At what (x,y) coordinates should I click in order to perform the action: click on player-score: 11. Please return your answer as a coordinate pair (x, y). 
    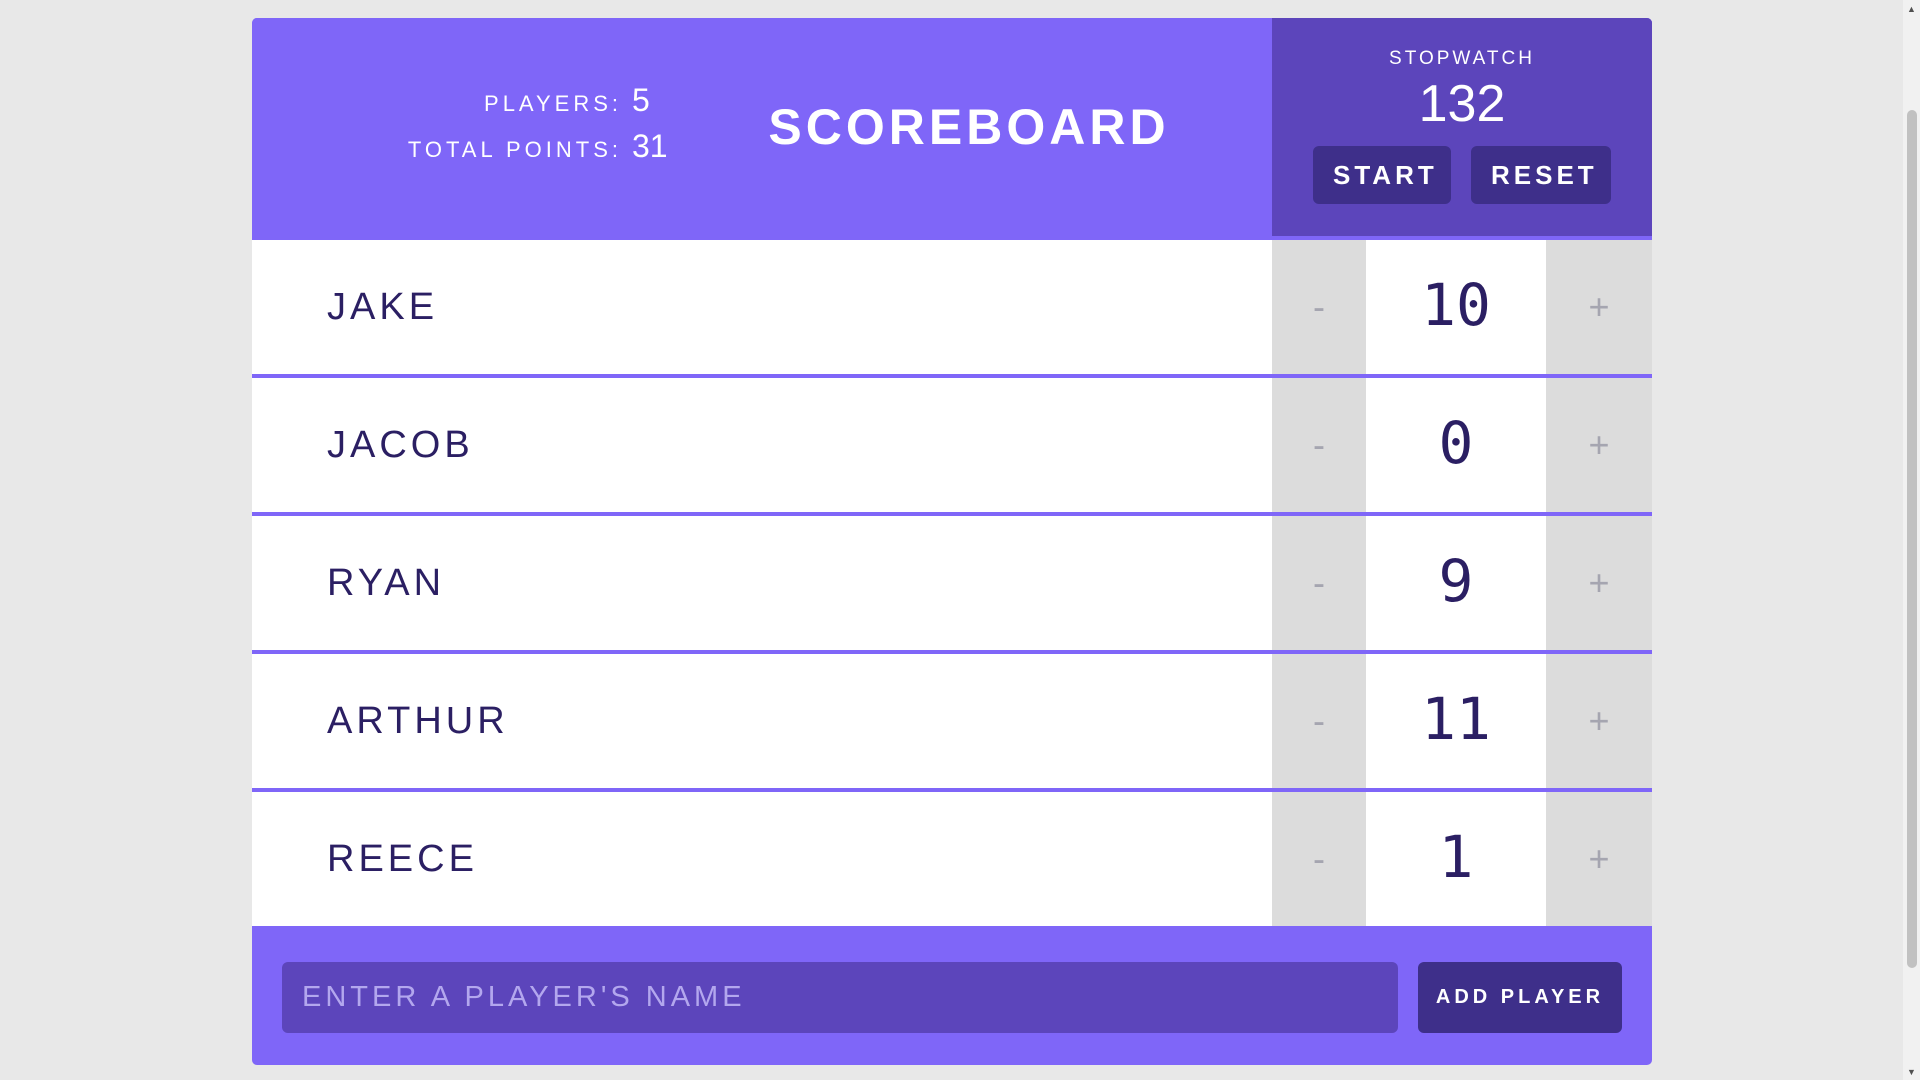
    Looking at the image, I should click on (1456, 721).